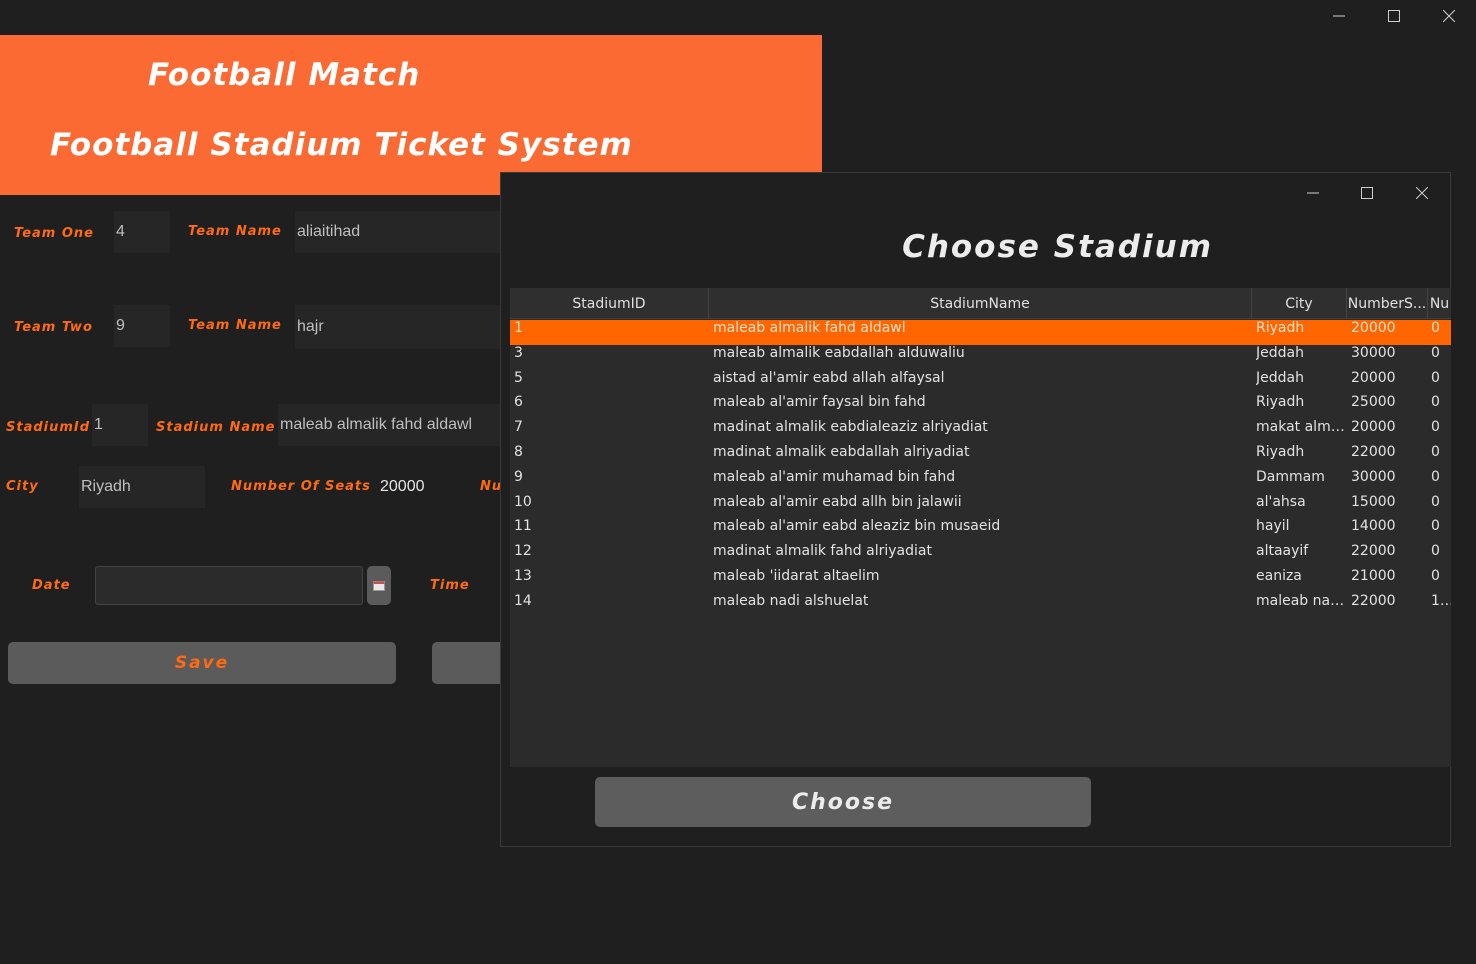 The height and width of the screenshot is (964, 1476). What do you see at coordinates (229, 585) in the screenshot?
I see `date-picker-field` at bounding box center [229, 585].